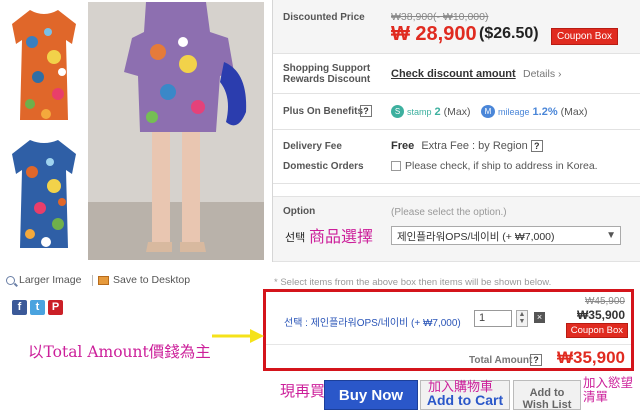 Image resolution: width=640 pixels, height=412 pixels. What do you see at coordinates (299, 211) in the screenshot?
I see `option-label: Option` at bounding box center [299, 211].